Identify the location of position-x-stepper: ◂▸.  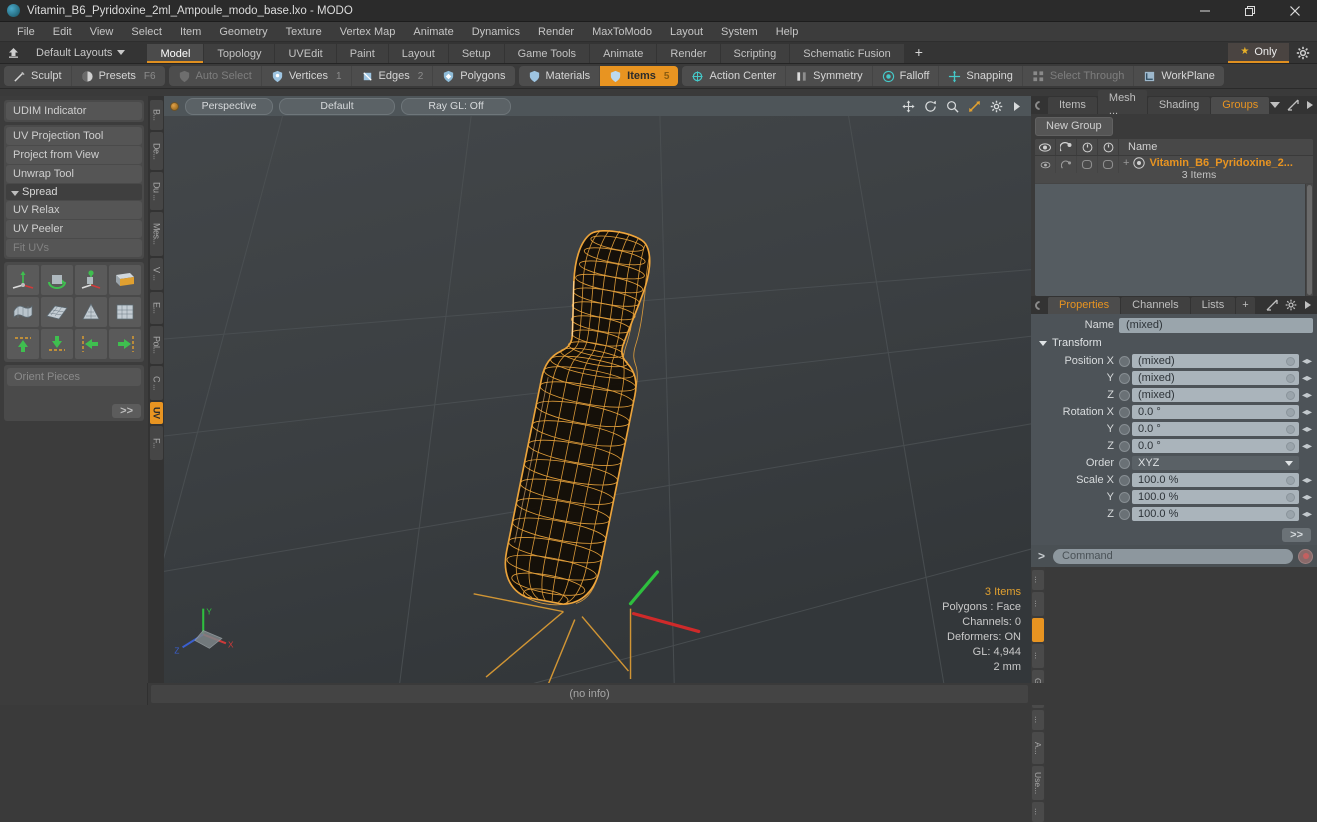
(1307, 361).